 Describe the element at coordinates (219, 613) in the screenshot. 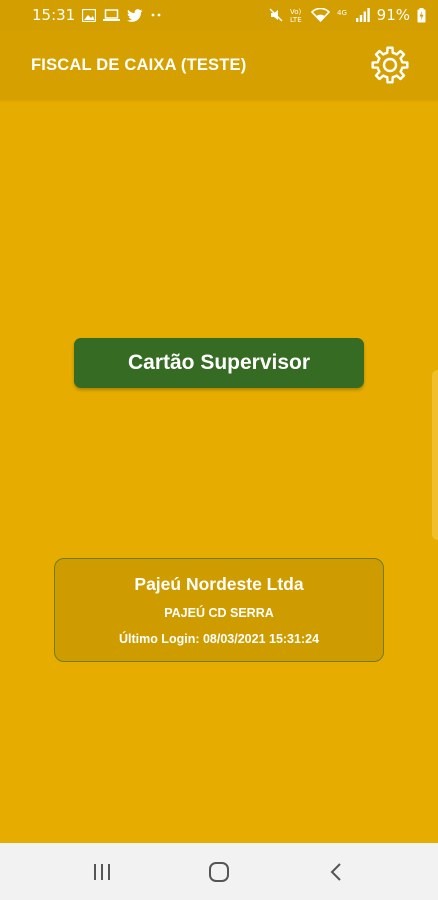

I see `unit-name: PAJEÚ CD SERRA` at that location.